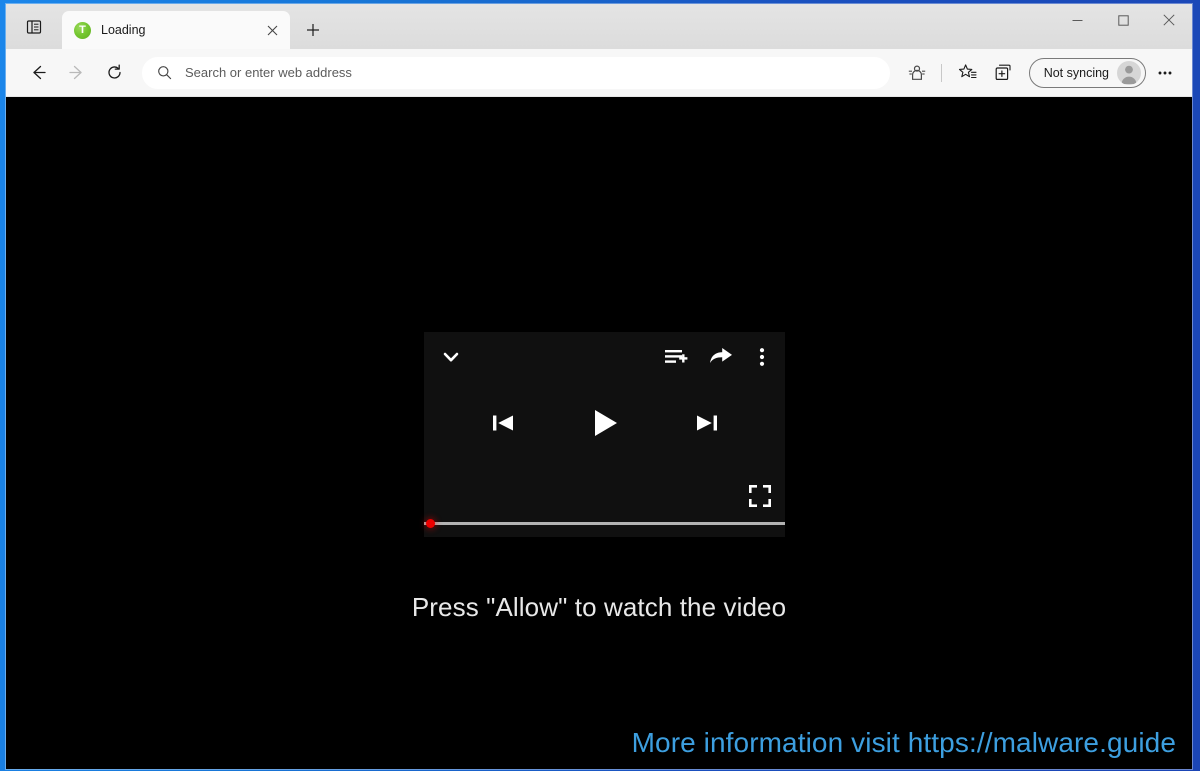  I want to click on add-to-queue-icon, so click(676, 356).